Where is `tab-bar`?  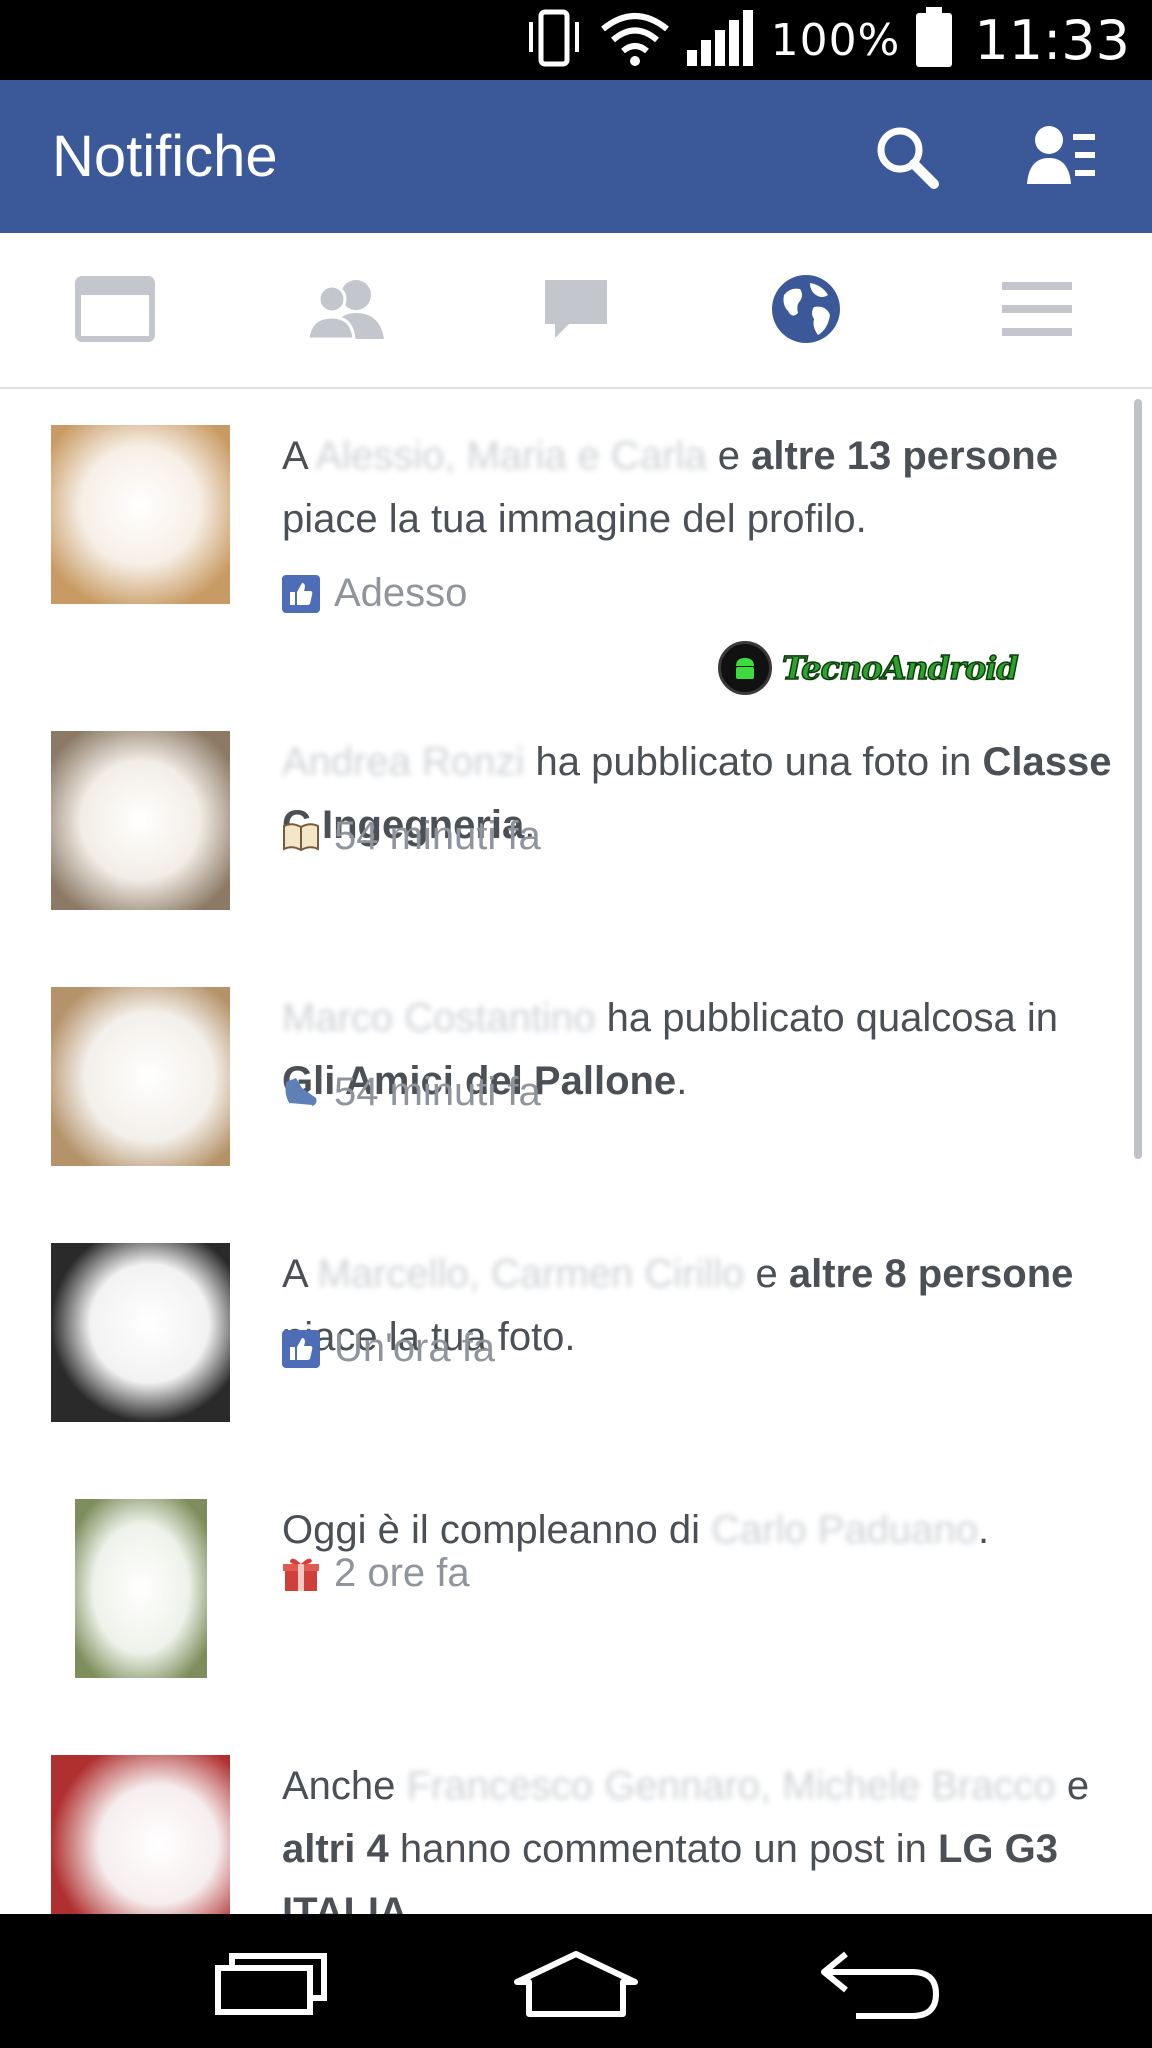 tab-bar is located at coordinates (576, 311).